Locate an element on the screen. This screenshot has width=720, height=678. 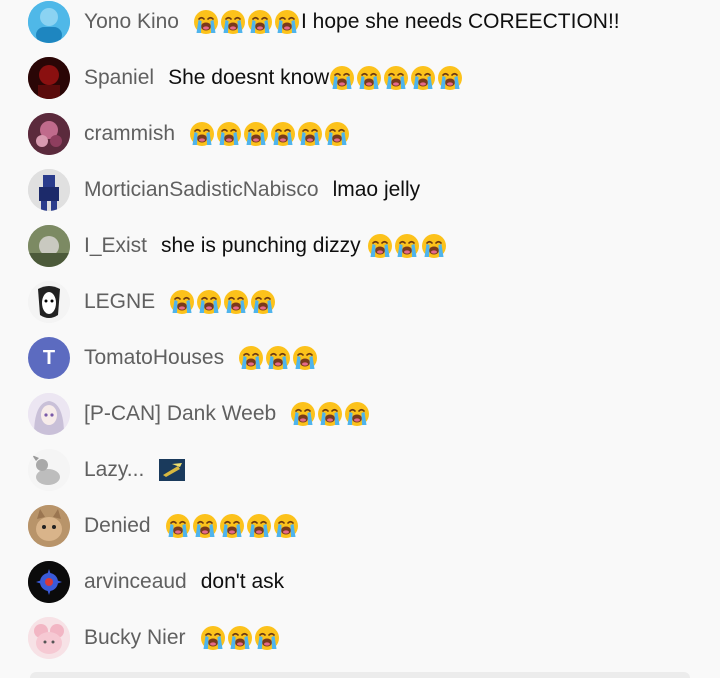
chat-line: Yono Kino I hope she needs COREECTION!! is located at coordinates (352, 22).